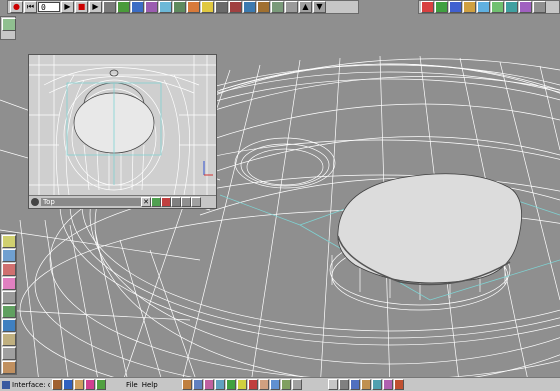 The image size is (560, 391). Describe the element at coordinates (319, 7) in the screenshot. I see `down-arrow-icon: ▼` at that location.